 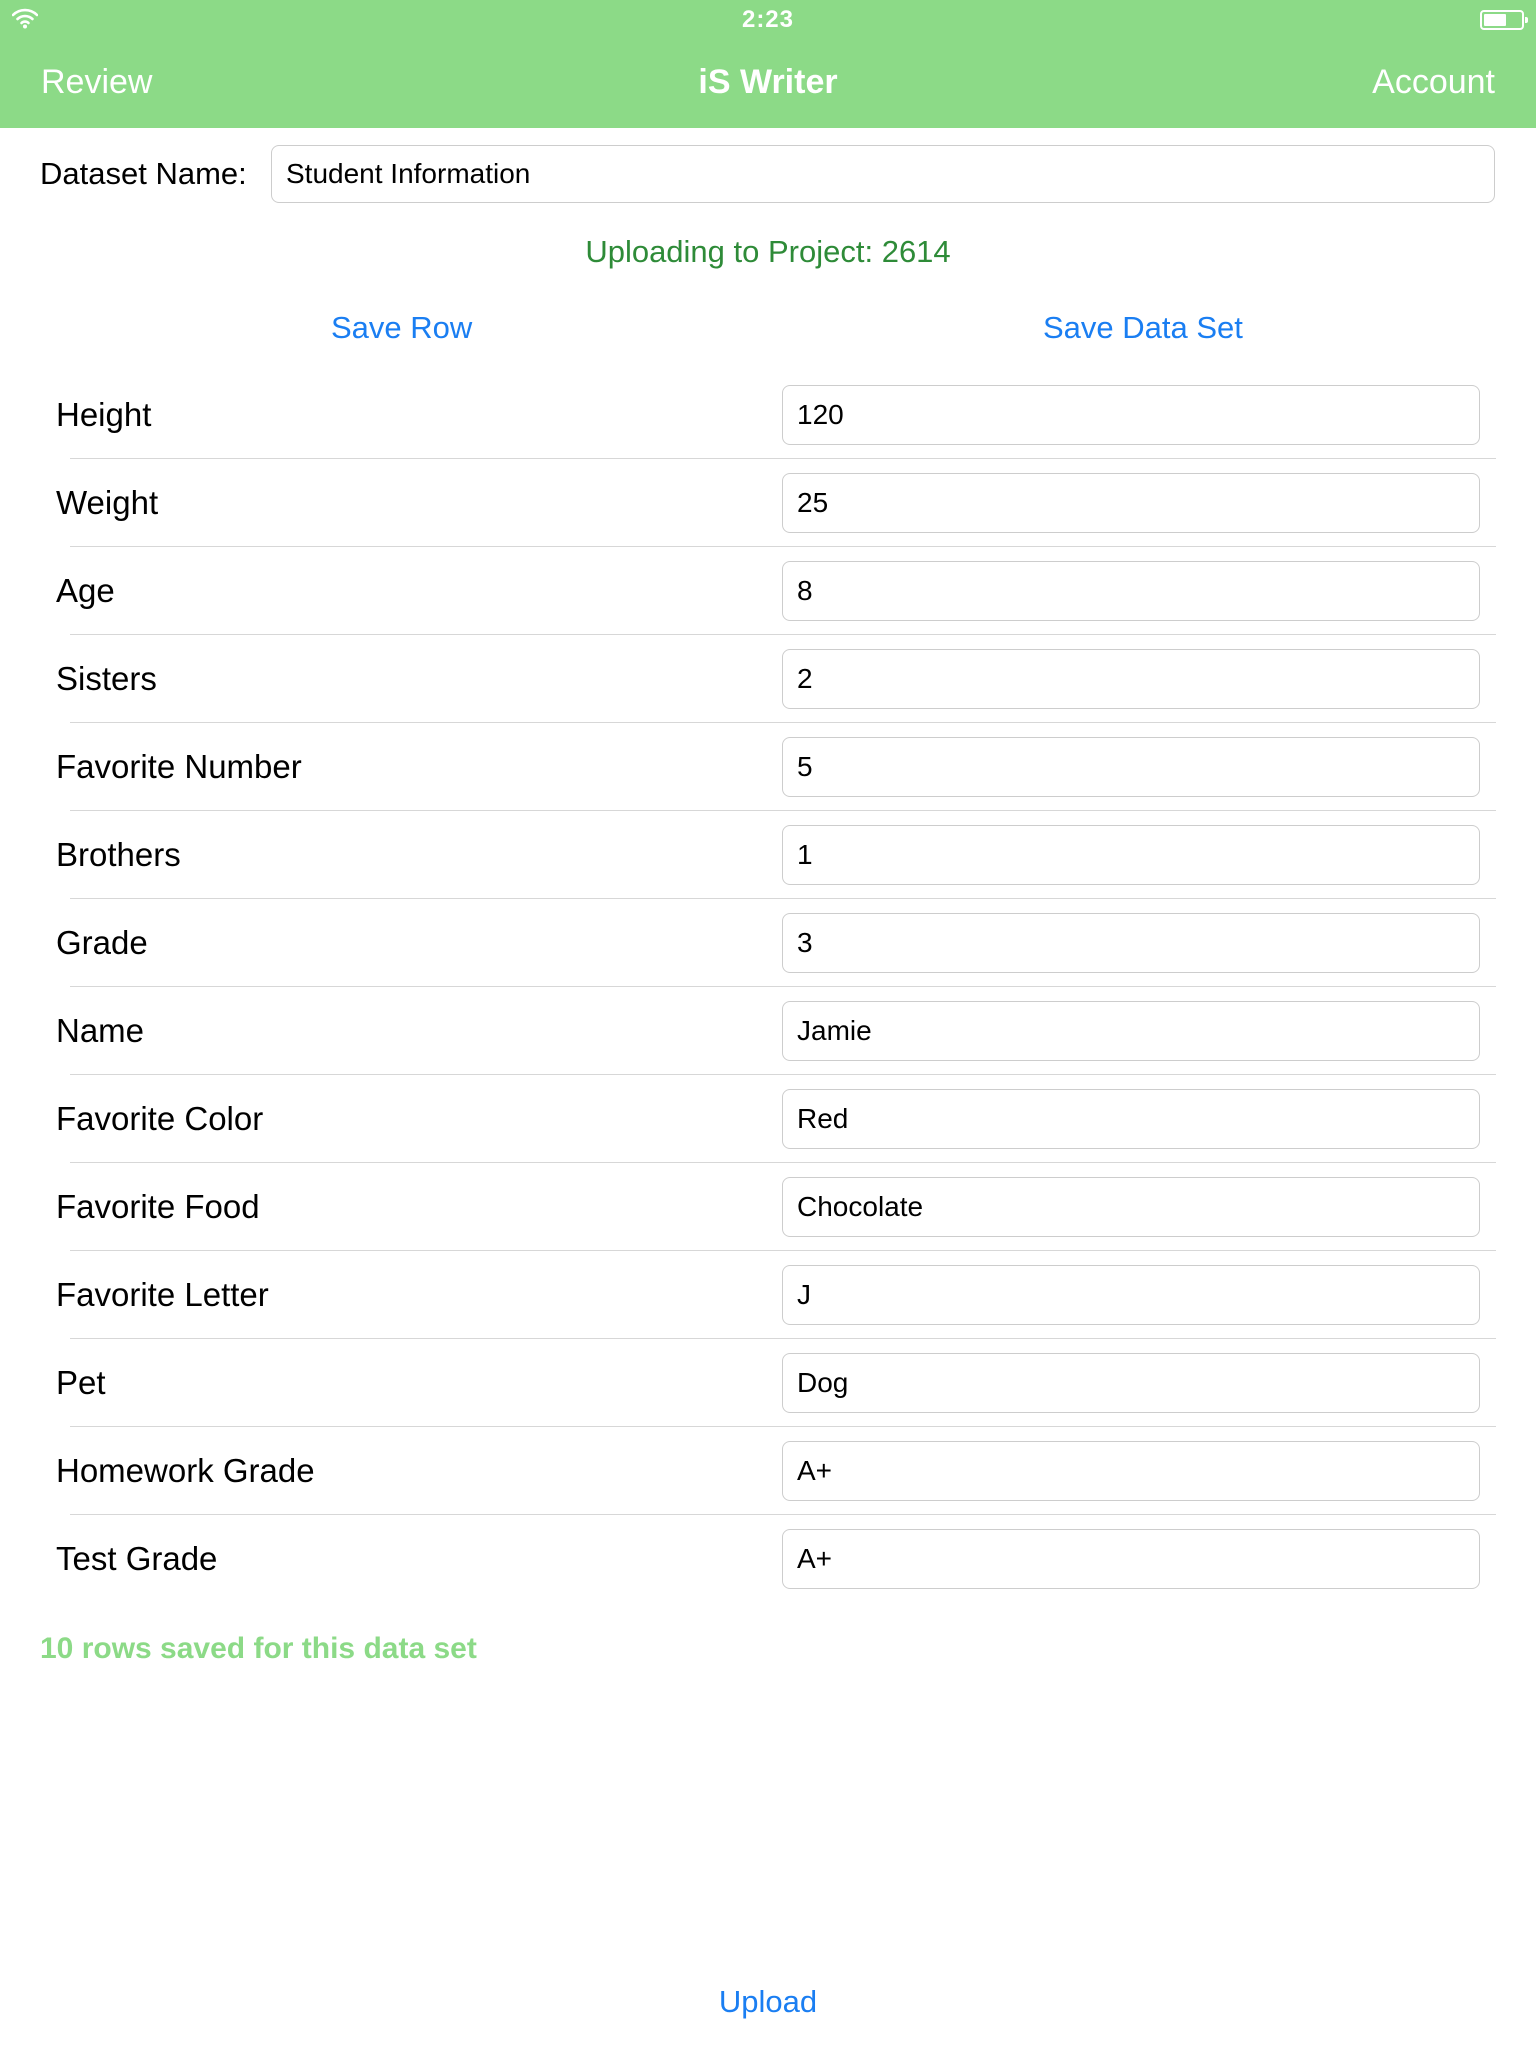 What do you see at coordinates (85, 590) in the screenshot?
I see `field-label: Age` at bounding box center [85, 590].